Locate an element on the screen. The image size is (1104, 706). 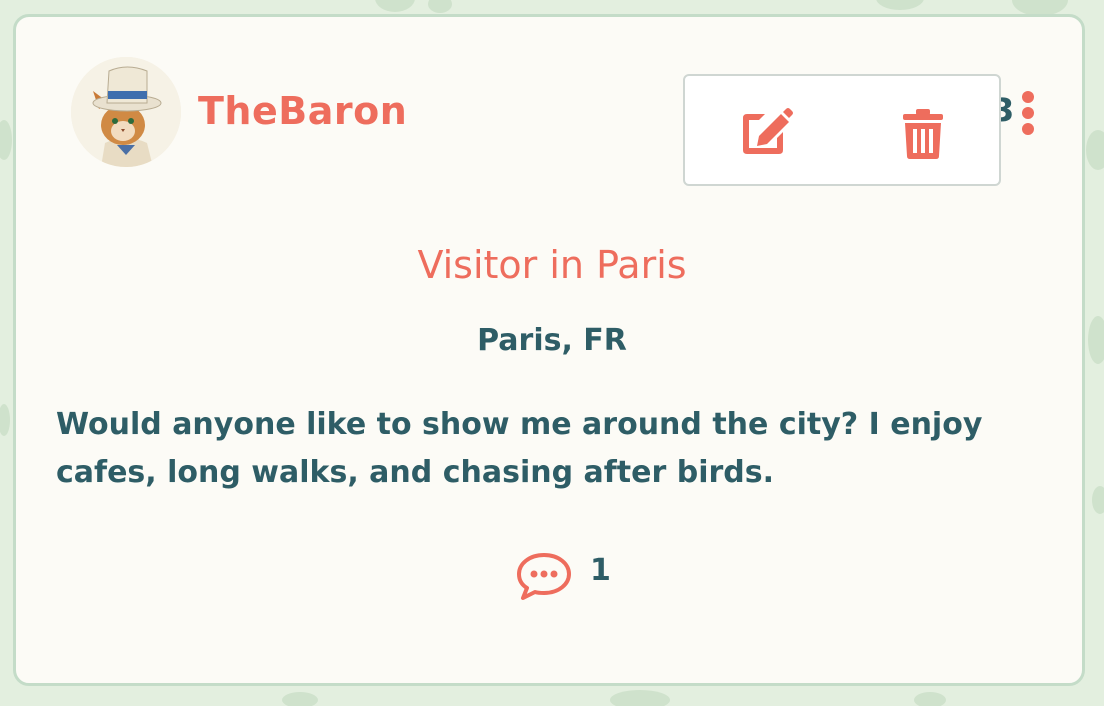
edit-button is located at coordinates (765, 132).